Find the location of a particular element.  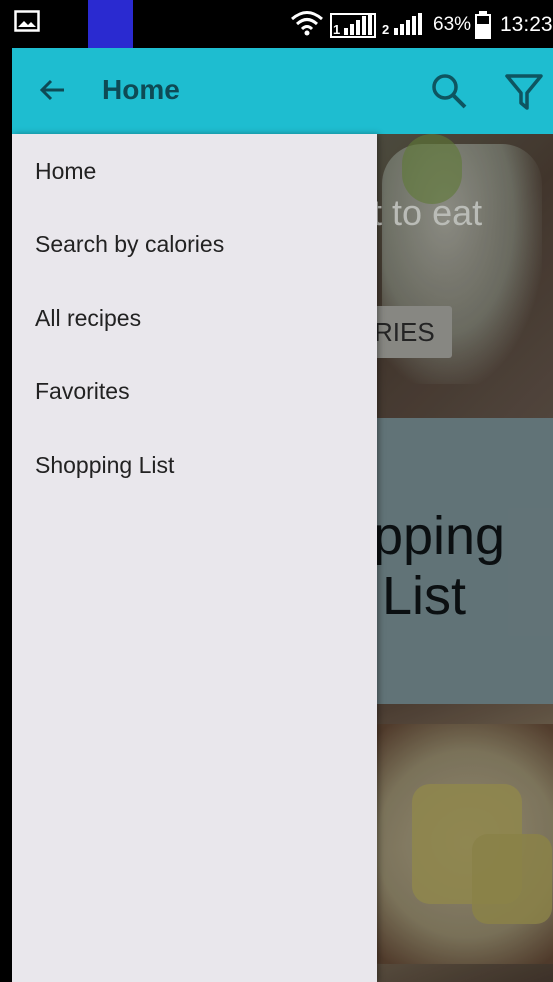

status-time: 13:23 is located at coordinates (526, 24).